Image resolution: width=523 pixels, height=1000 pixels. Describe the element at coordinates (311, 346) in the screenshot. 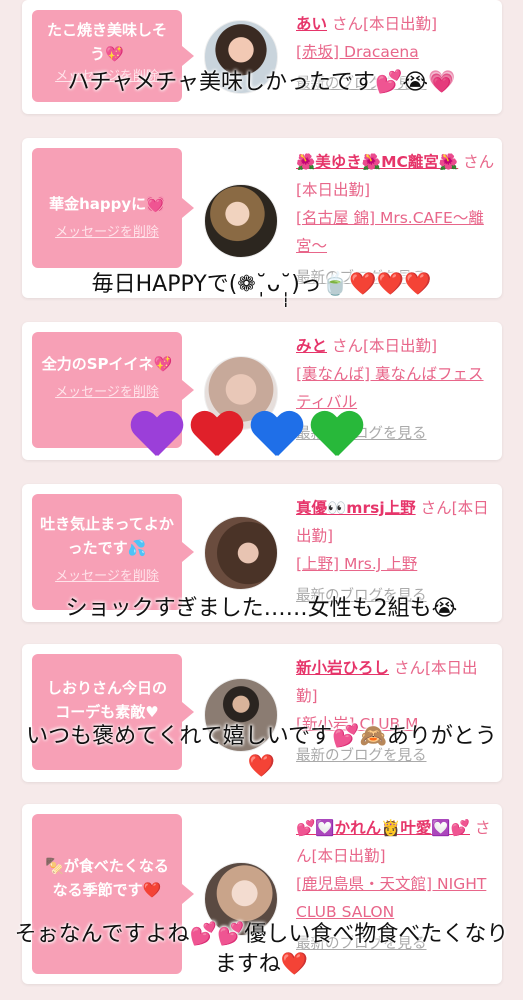

I see `cast-name-link: みと` at that location.